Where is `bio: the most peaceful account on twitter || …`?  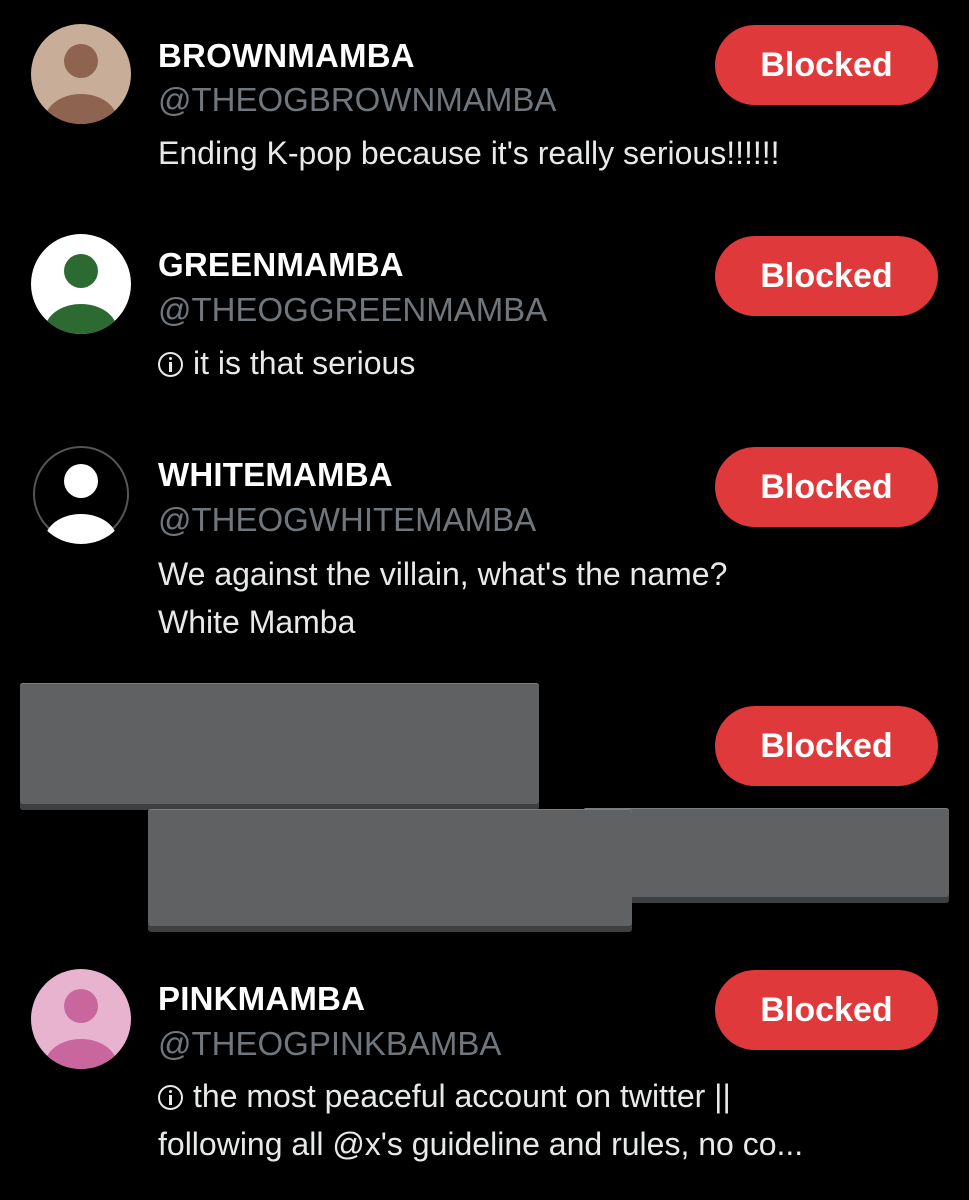 bio: the most peaceful account on twitter || … is located at coordinates (548, 1120).